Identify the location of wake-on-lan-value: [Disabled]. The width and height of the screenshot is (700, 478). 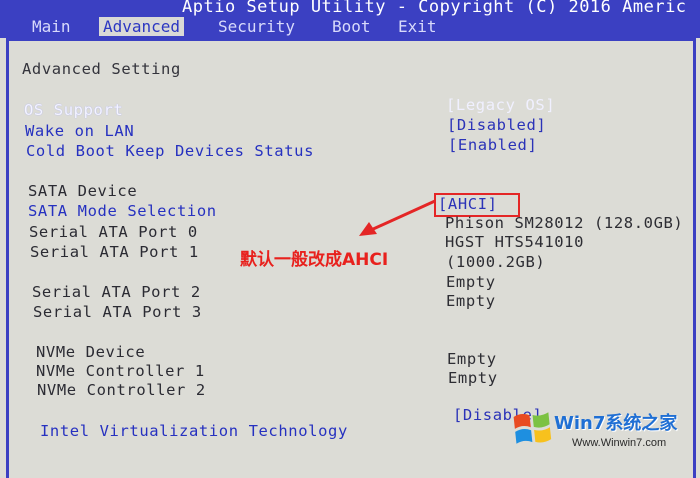
(496, 125).